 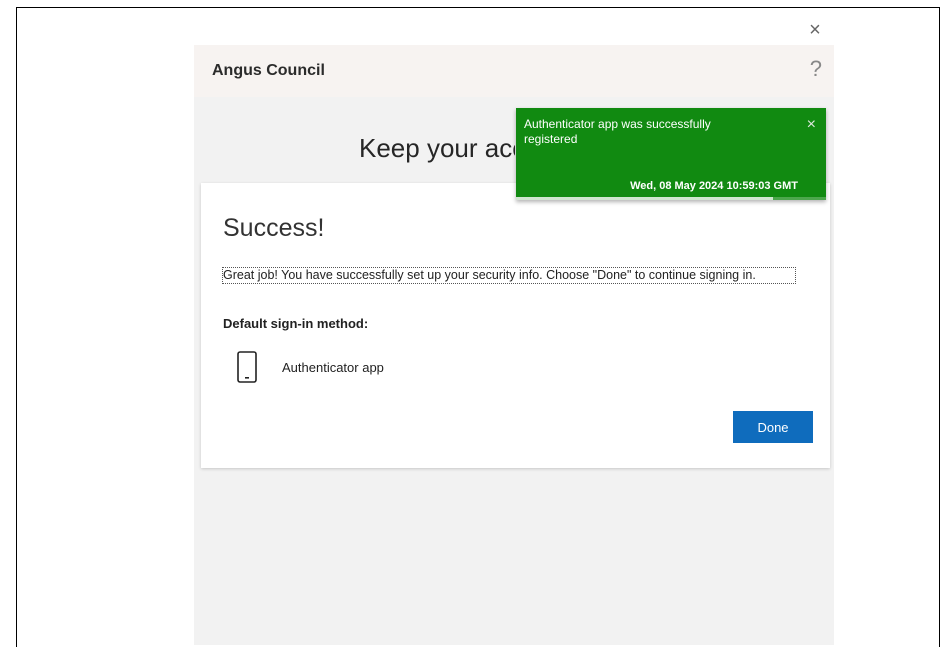 I want to click on toast-progress-fill, so click(x=645, y=198).